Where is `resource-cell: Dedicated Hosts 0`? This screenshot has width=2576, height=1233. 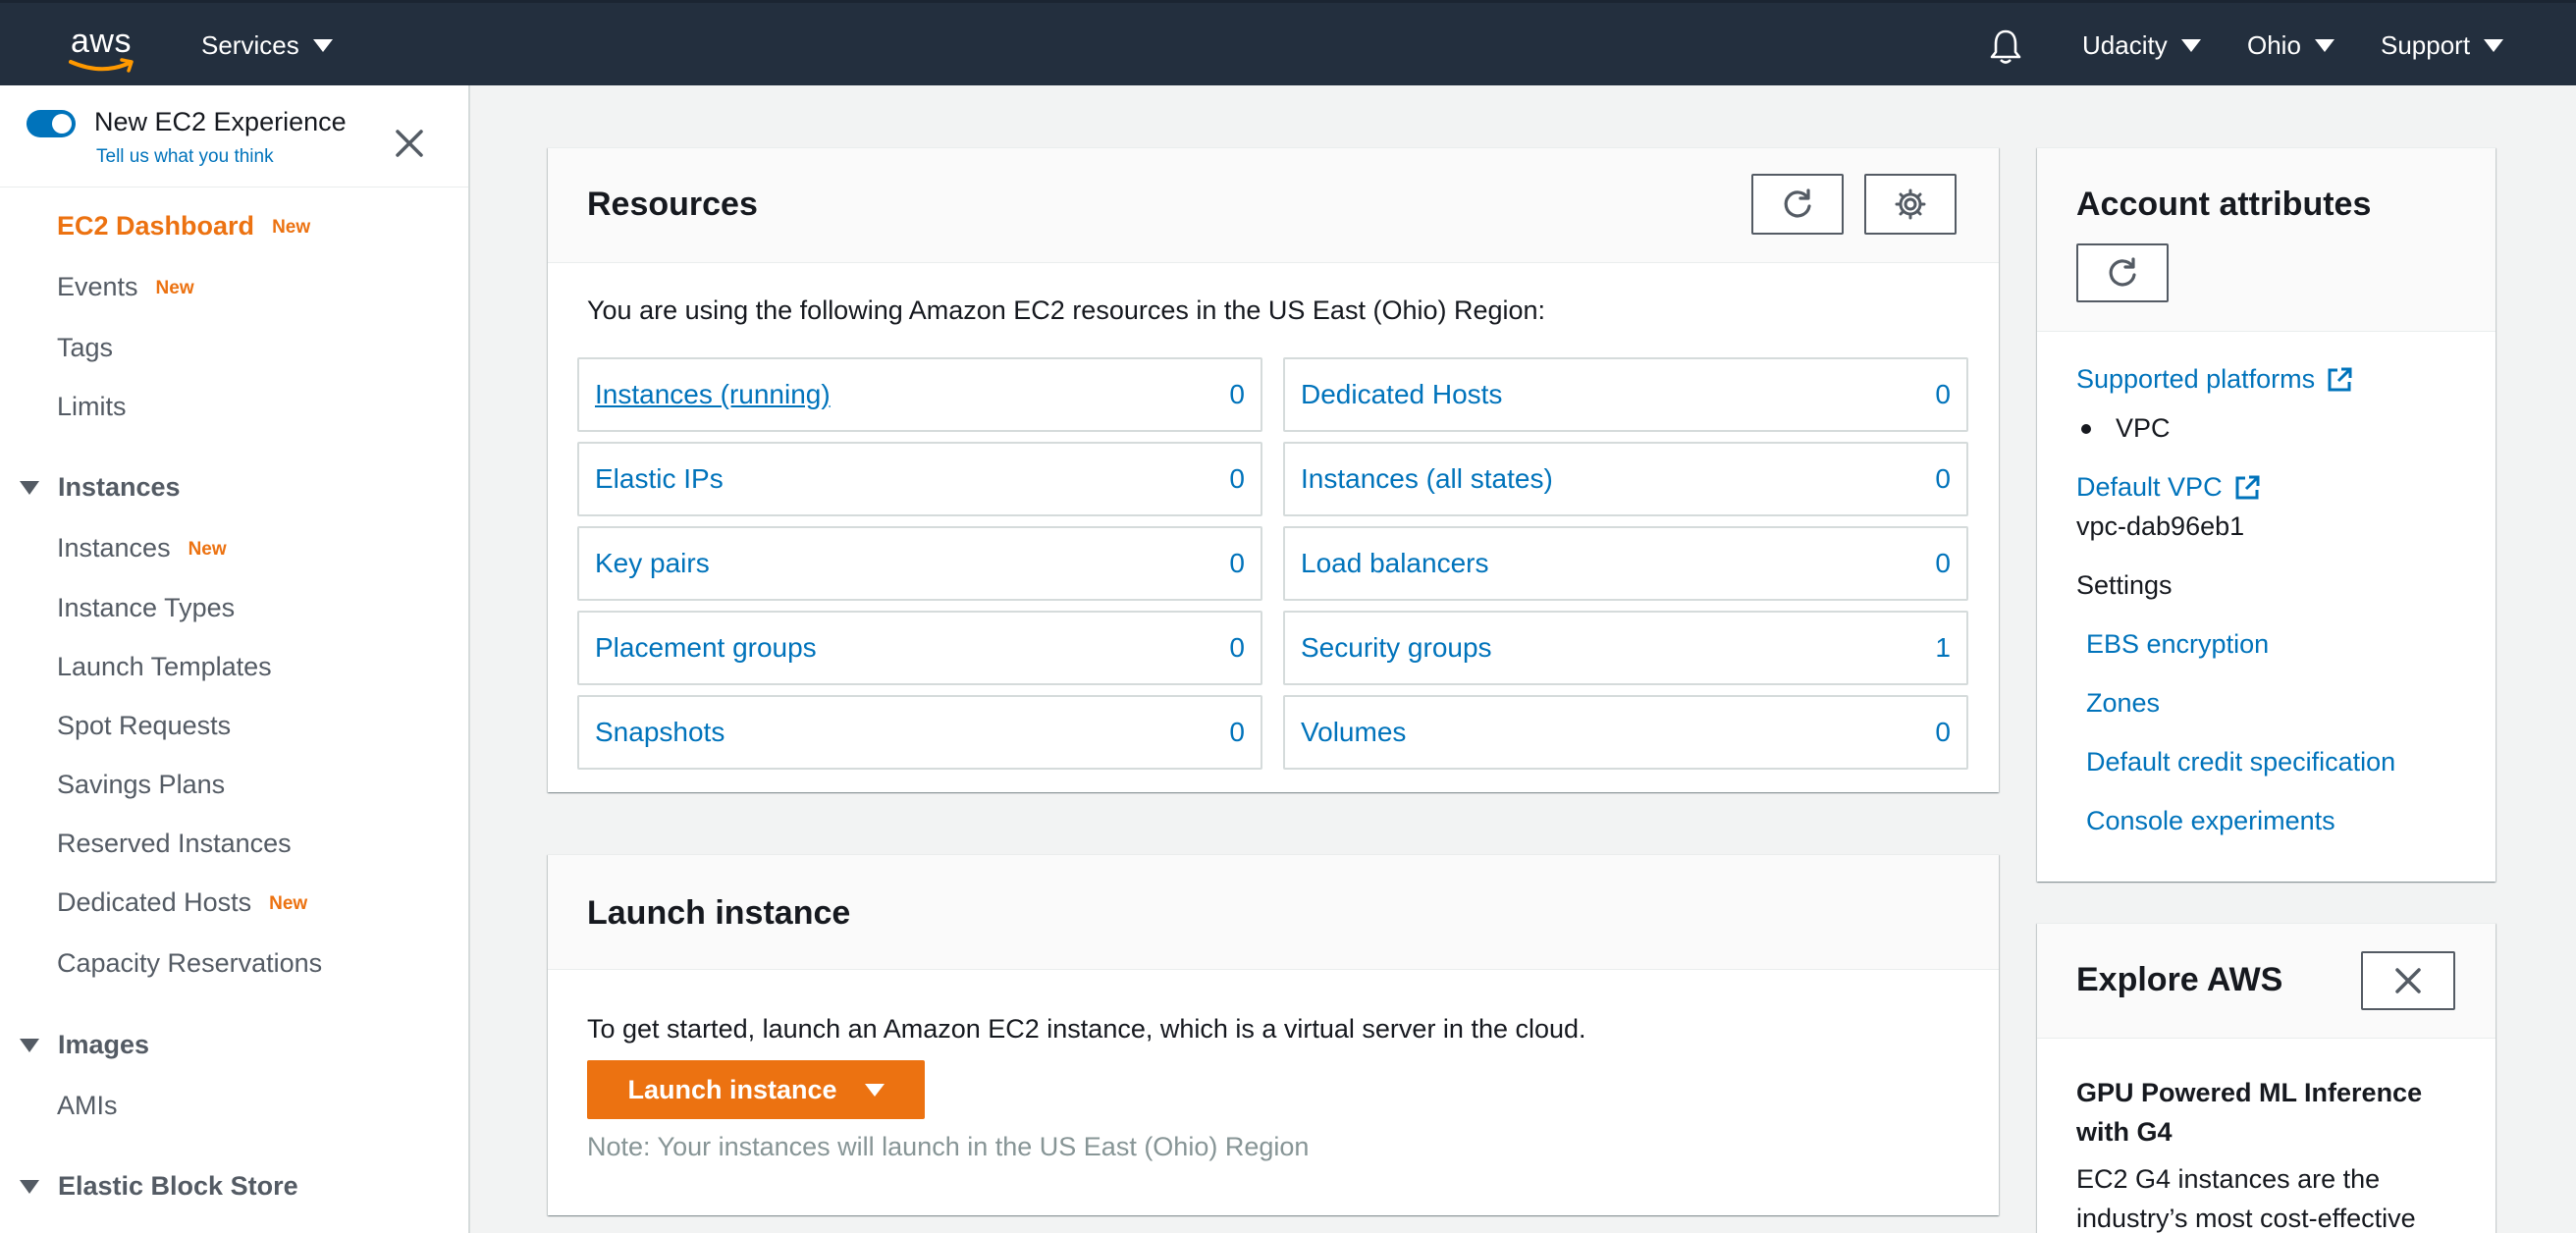 resource-cell: Dedicated Hosts 0 is located at coordinates (1625, 394).